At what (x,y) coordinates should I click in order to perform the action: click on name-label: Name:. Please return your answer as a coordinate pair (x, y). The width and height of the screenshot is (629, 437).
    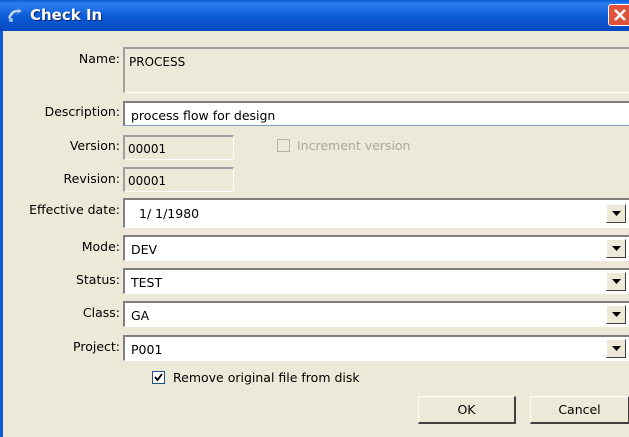
    Looking at the image, I should click on (99, 58).